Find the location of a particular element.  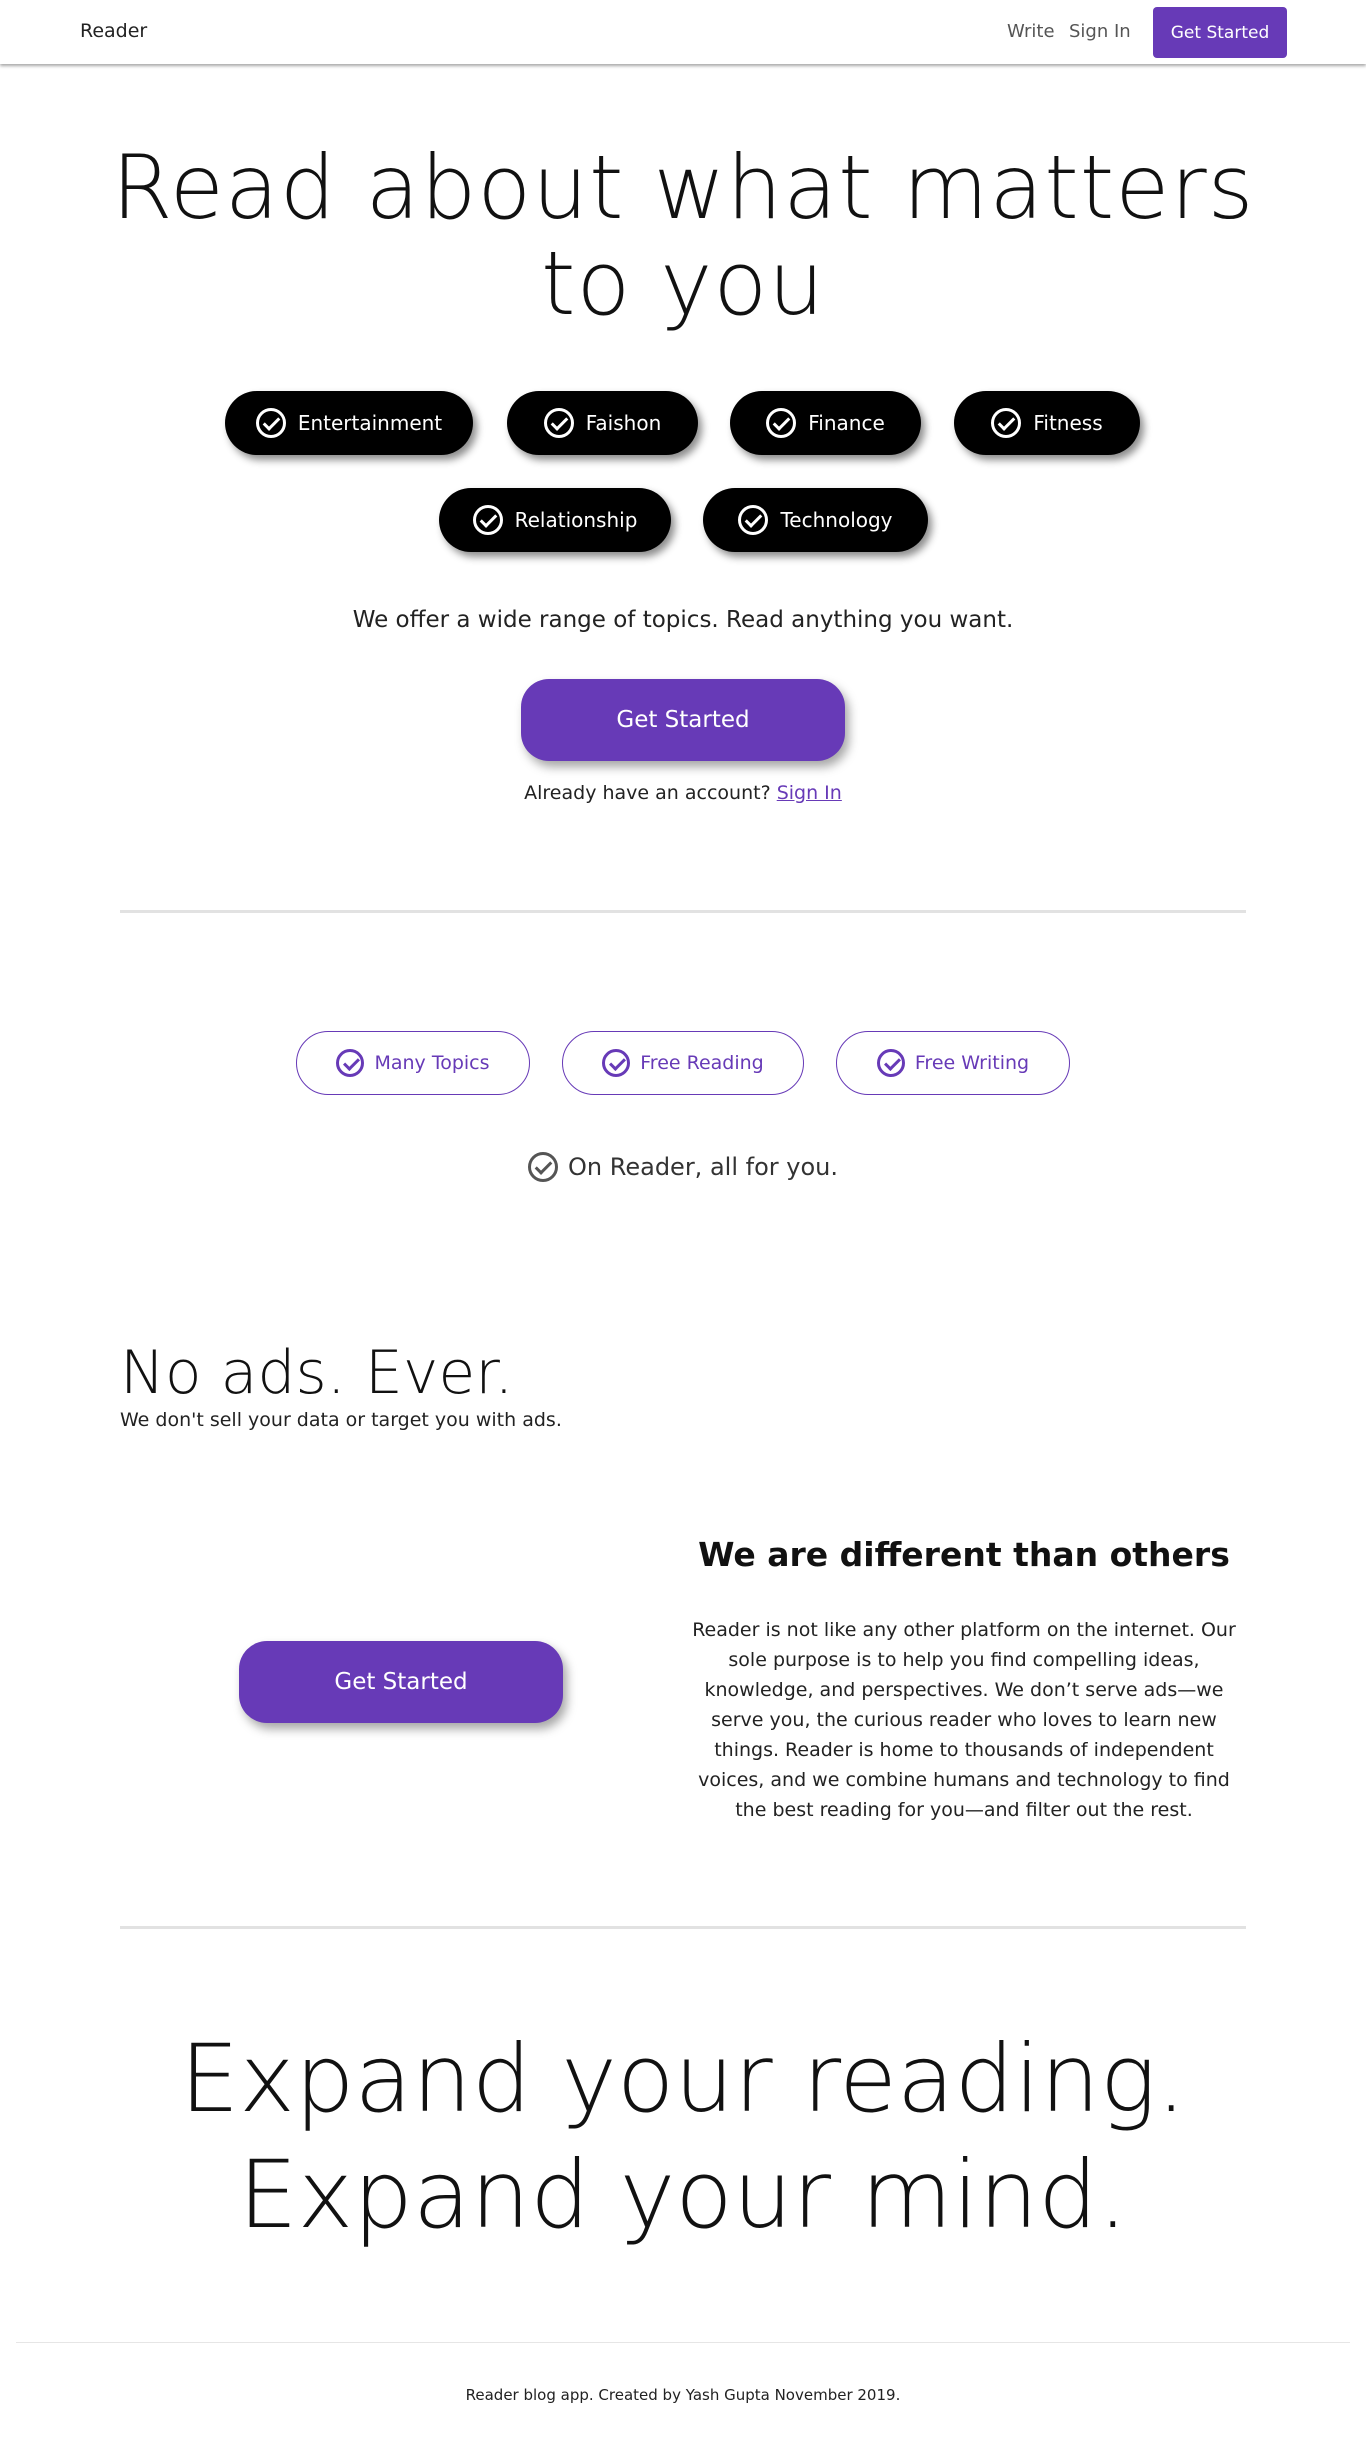

topic-chip-entertainment: Entertainment is located at coordinates (349, 423).